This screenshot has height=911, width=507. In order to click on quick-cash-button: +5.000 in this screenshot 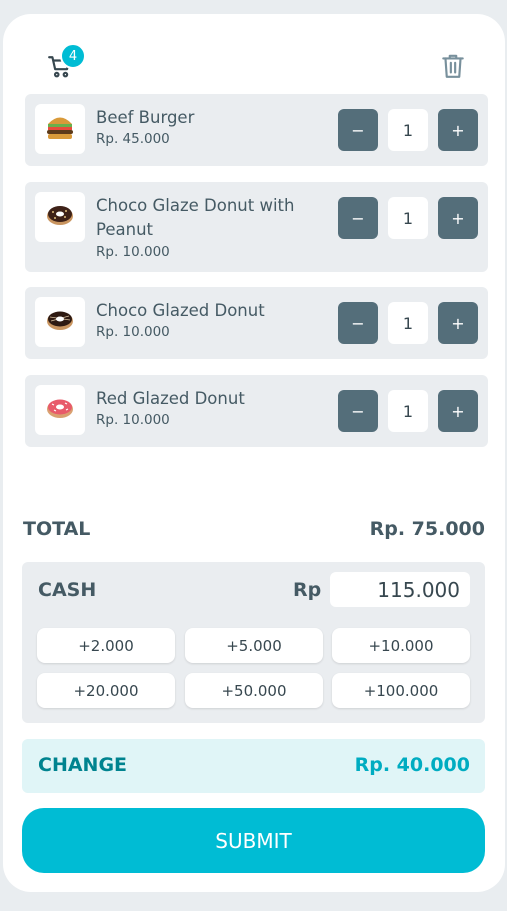, I will do `click(254, 645)`.